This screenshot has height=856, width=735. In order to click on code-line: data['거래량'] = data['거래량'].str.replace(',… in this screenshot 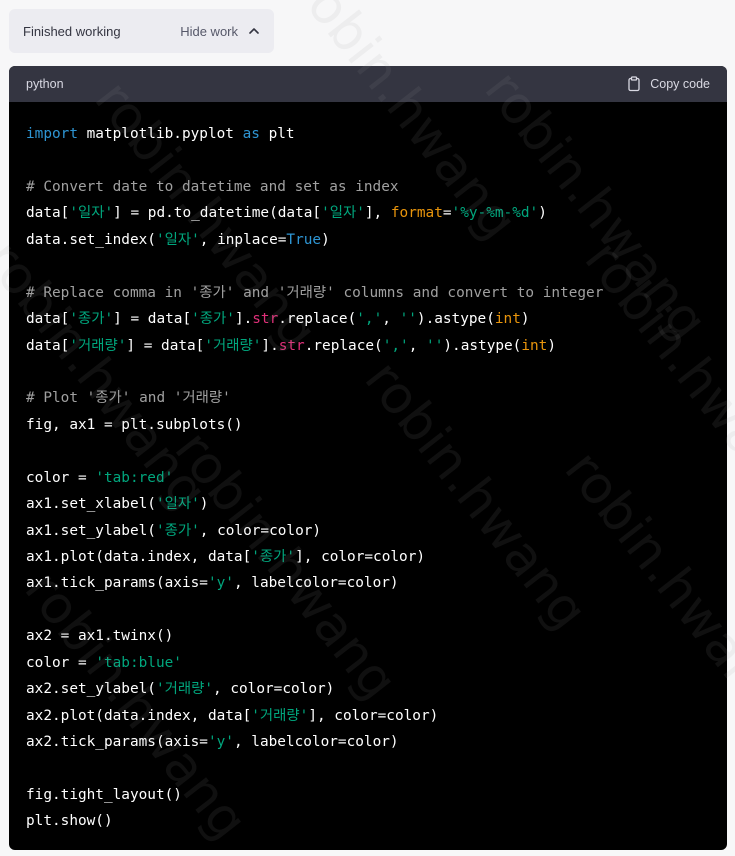, I will do `click(368, 346)`.